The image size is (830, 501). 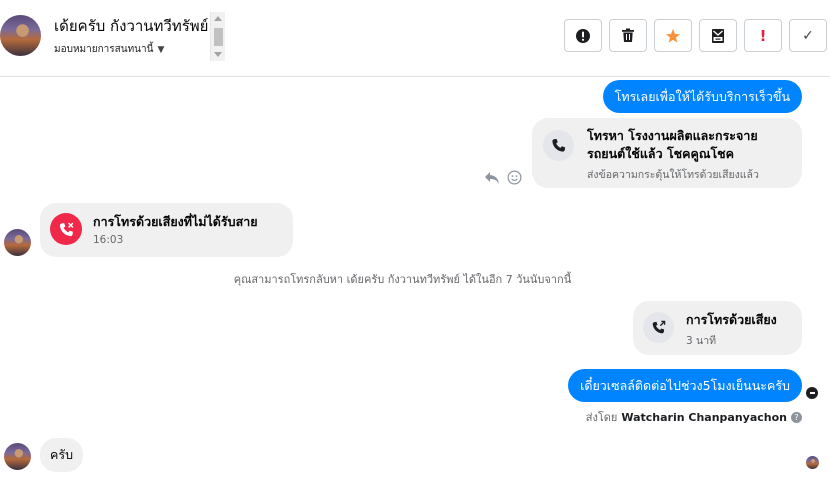 I want to click on assign-conversation-dropdown: มอบหมายการสนทนานี้ ▼, so click(x=109, y=49).